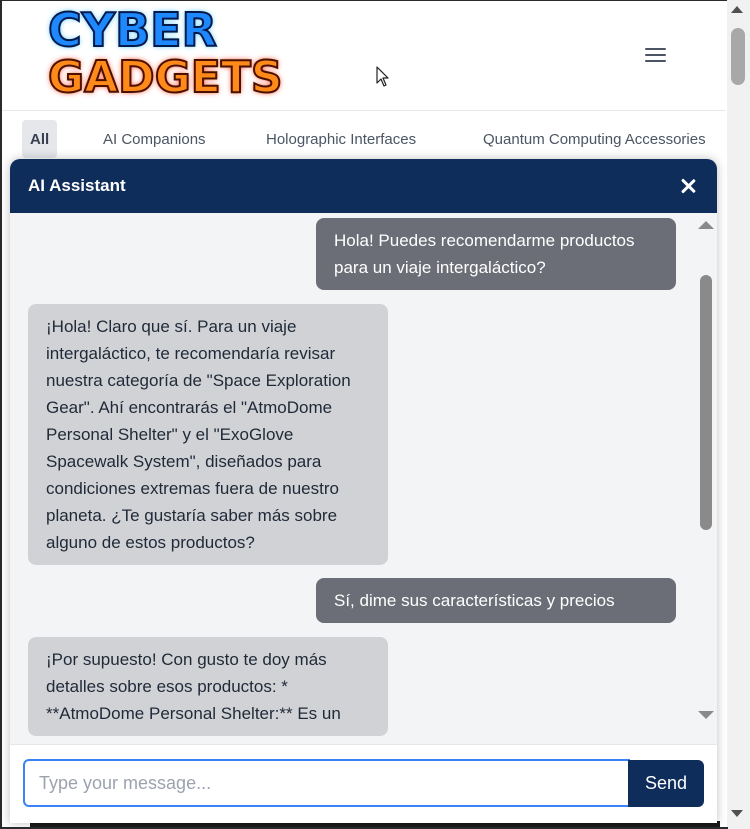  What do you see at coordinates (326, 783) in the screenshot?
I see `message-input` at bounding box center [326, 783].